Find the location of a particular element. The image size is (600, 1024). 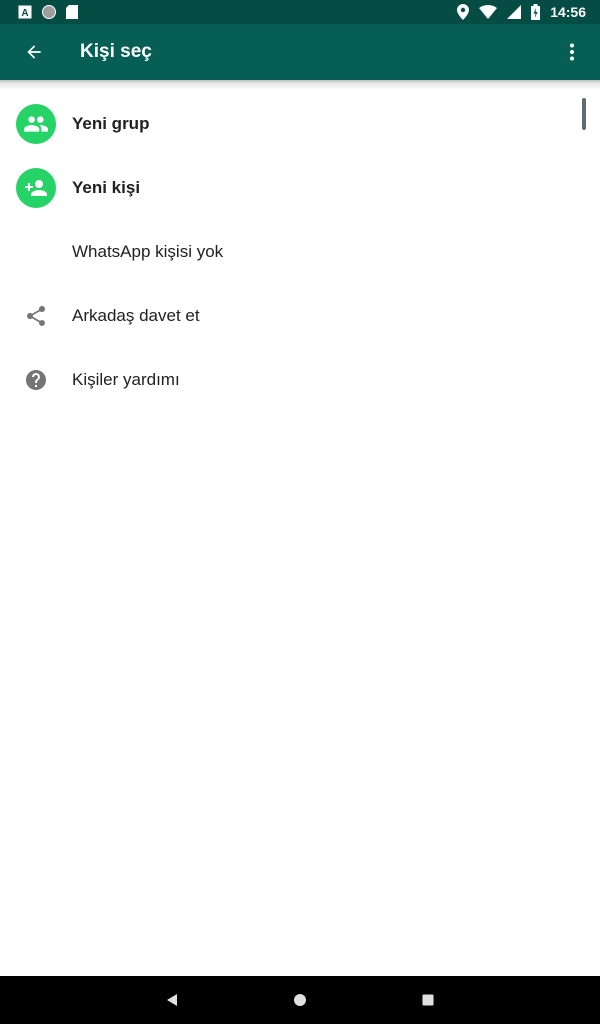

app-bar: Kişi seç is located at coordinates (300, 52).